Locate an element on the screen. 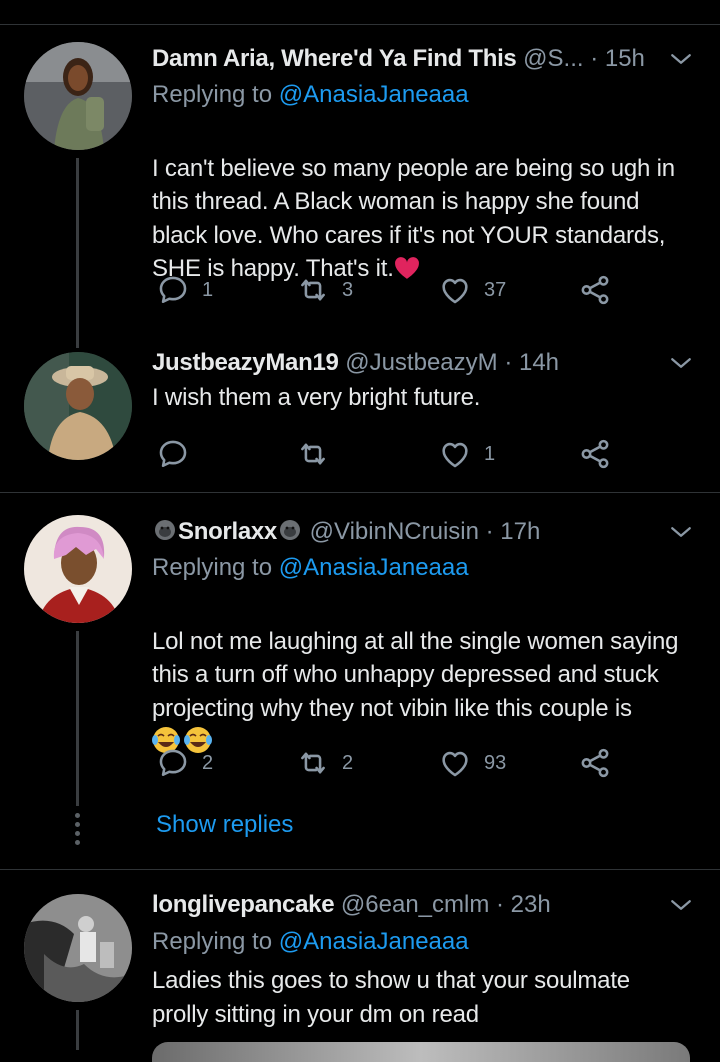  reply-button: 1 is located at coordinates (184, 290).